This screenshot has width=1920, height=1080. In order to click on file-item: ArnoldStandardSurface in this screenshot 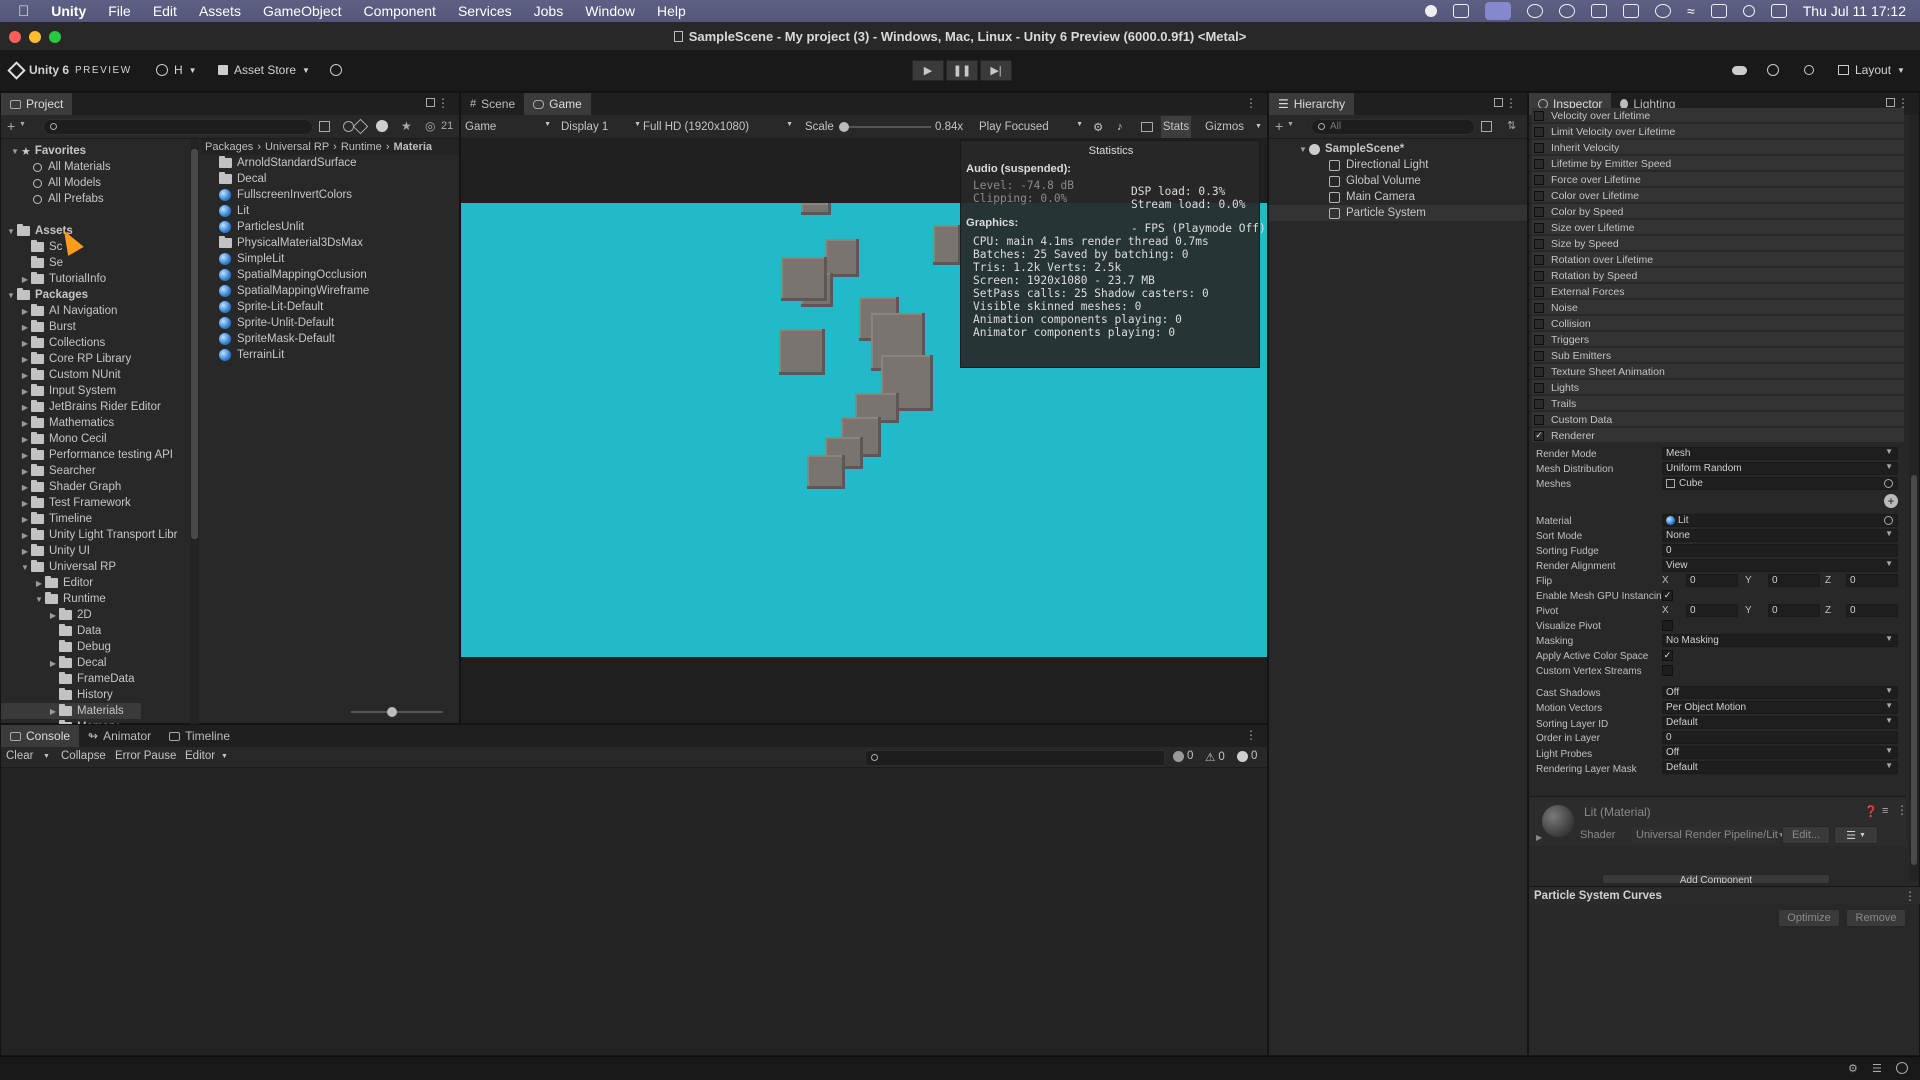, I will do `click(288, 163)`.